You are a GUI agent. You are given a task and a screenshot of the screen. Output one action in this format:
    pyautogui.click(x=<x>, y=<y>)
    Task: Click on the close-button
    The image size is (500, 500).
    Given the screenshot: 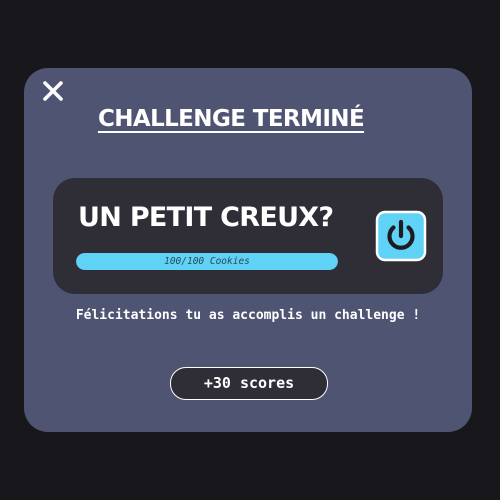 What is the action you would take?
    pyautogui.click(x=53, y=91)
    